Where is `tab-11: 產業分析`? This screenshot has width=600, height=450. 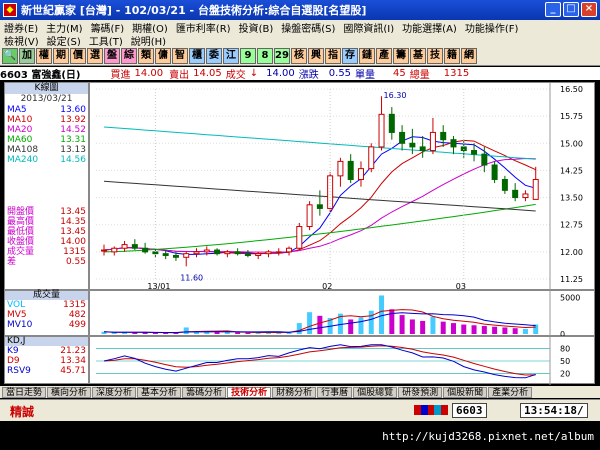
tab-11: 產業分析 is located at coordinates (510, 392).